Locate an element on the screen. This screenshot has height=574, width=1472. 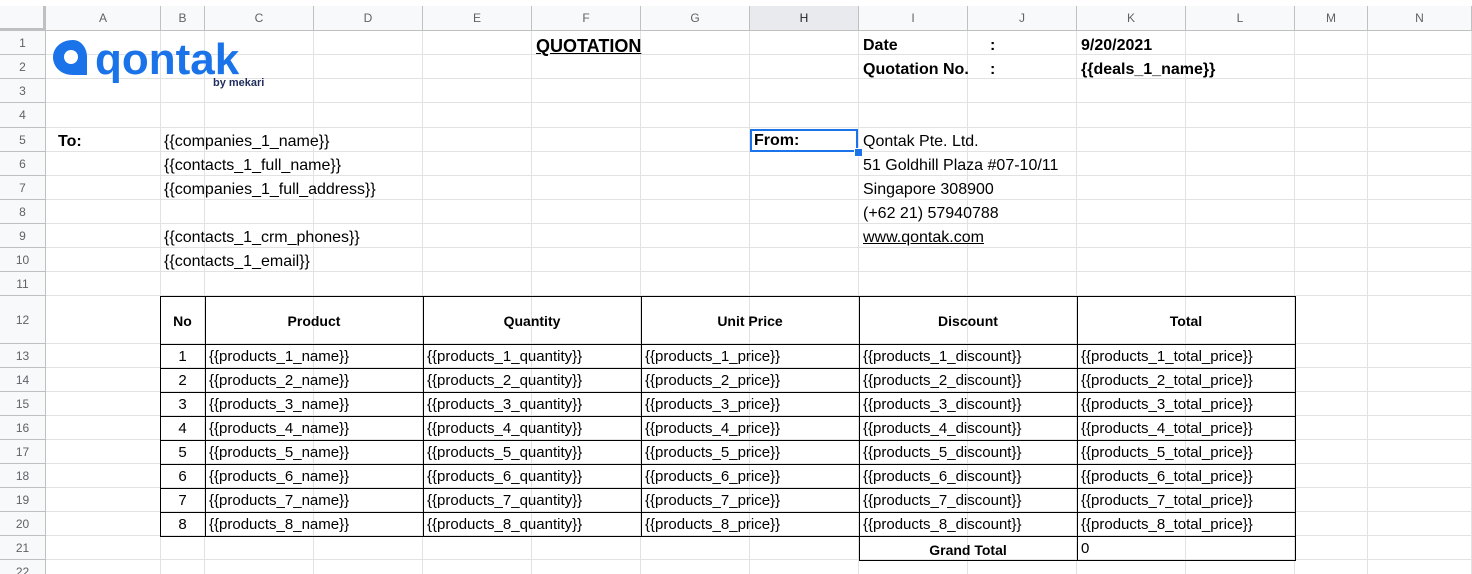
row-header-13: 13 is located at coordinates (23, 356).